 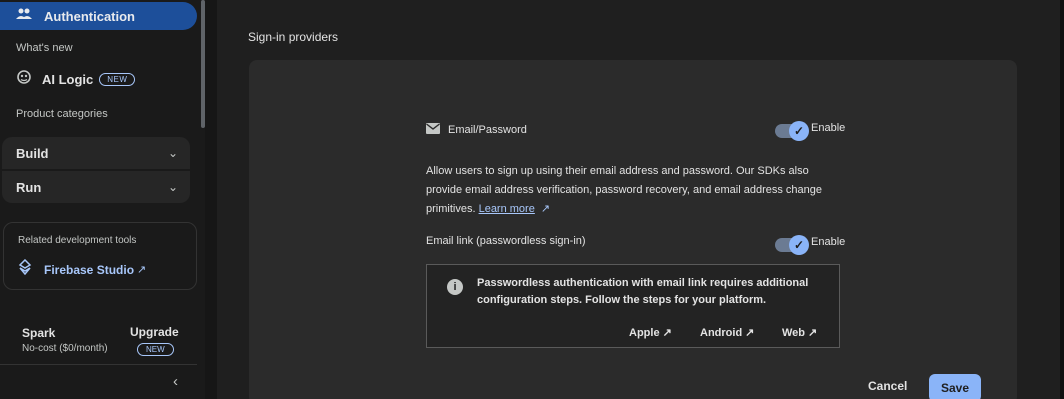 I want to click on platform-link-android: Android ↗, so click(x=727, y=333).